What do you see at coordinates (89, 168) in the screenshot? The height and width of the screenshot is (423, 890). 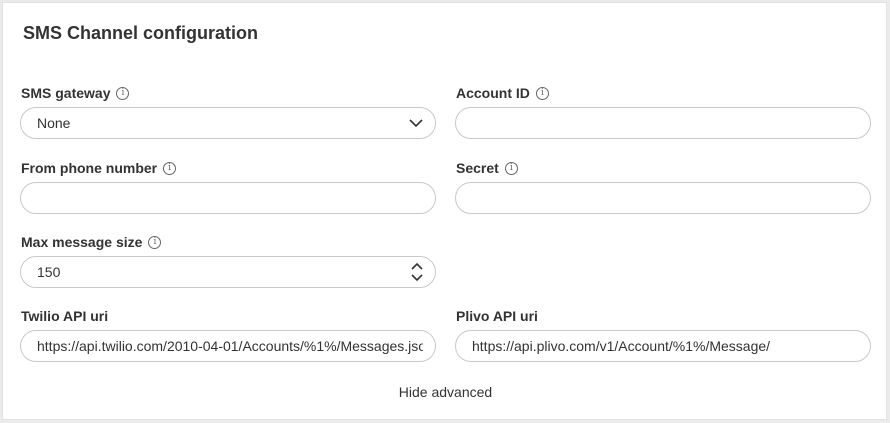 I see `from-phone-label-text: From phone number` at bounding box center [89, 168].